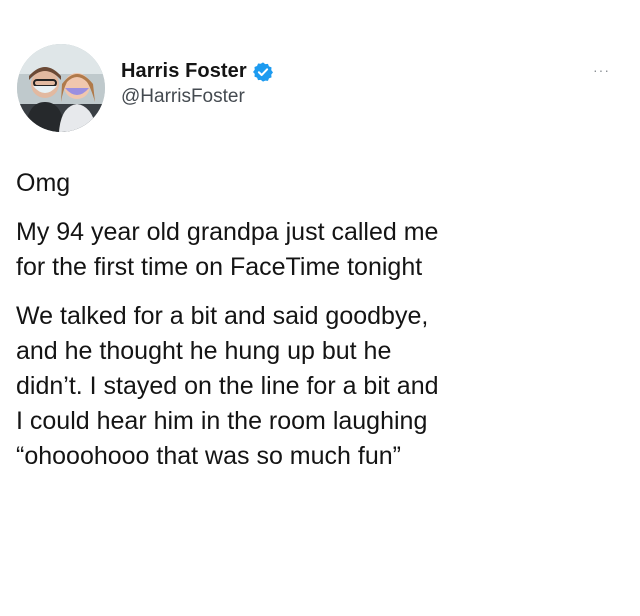 This screenshot has width=640, height=616. Describe the element at coordinates (222, 316) in the screenshot. I see `tweet-line: We talked for a bit and said goodbye,` at that location.